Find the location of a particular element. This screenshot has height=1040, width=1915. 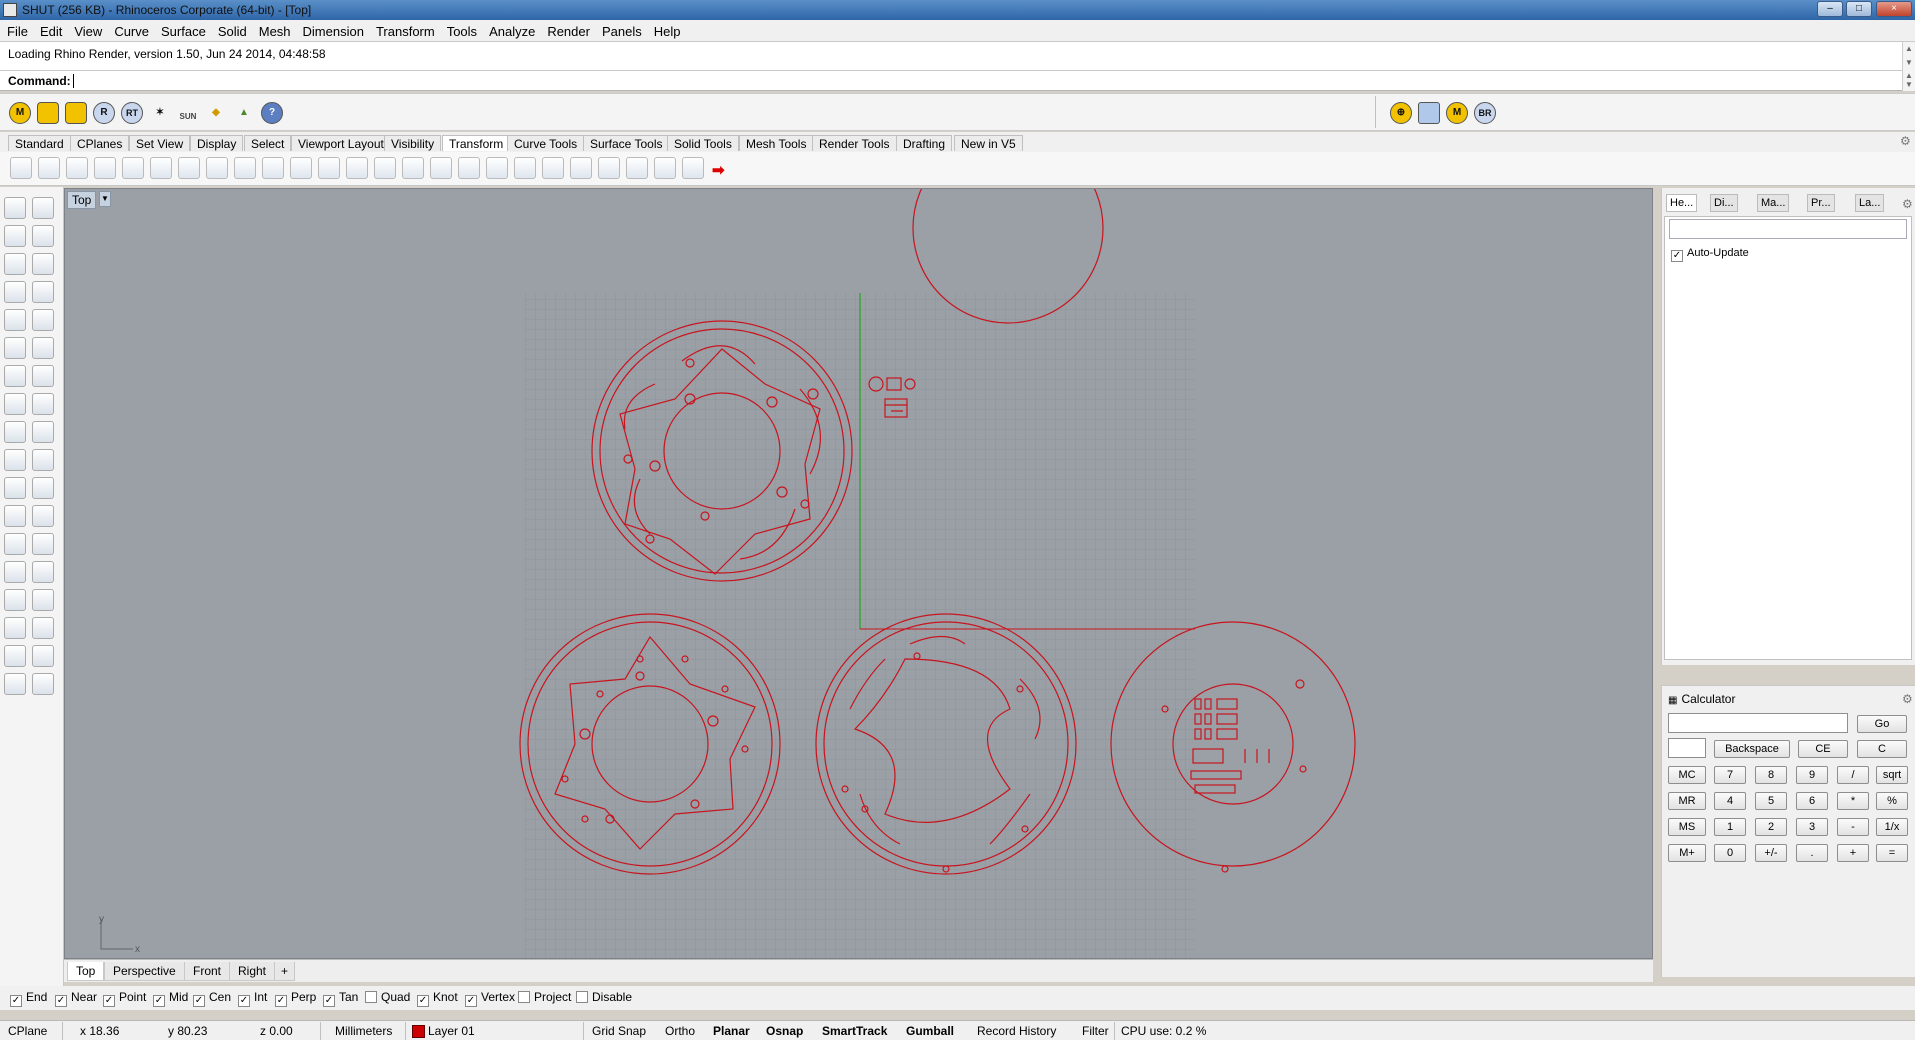

menu-panels: Panels is located at coordinates (621, 31).